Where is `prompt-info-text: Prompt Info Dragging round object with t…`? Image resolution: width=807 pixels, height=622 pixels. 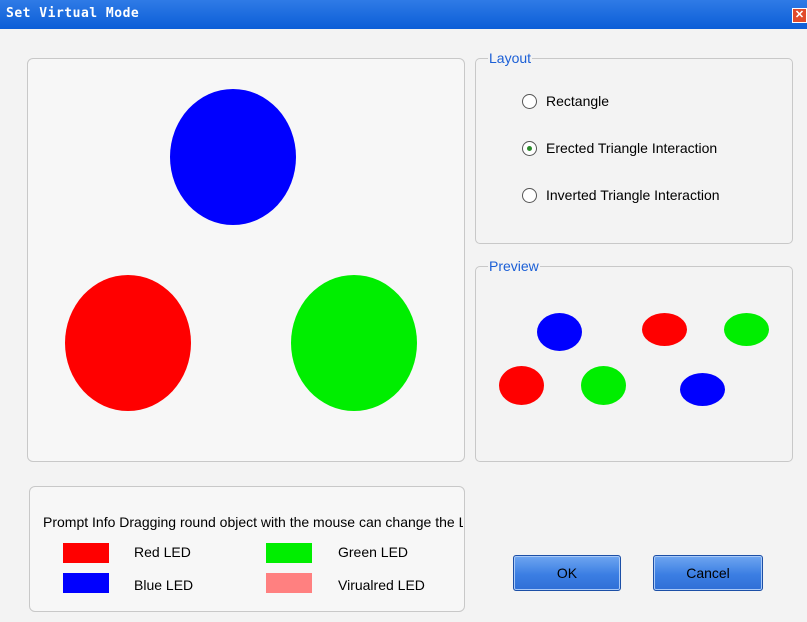 prompt-info-text: Prompt Info Dragging round object with t… is located at coordinates (253, 522).